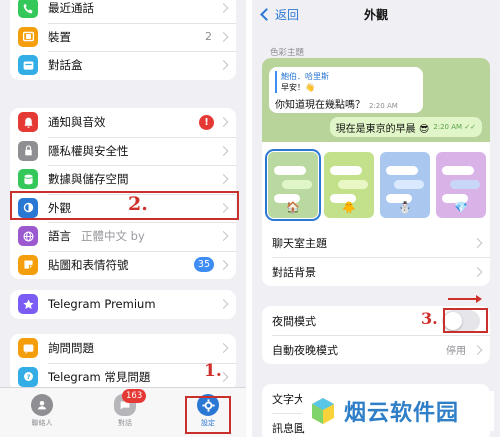 The image size is (500, 437). I want to click on page-title: 外觀, so click(375, 15).